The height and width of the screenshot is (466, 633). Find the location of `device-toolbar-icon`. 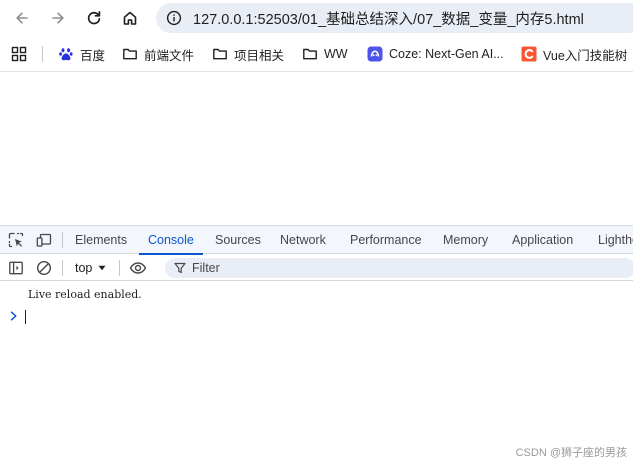

device-toolbar-icon is located at coordinates (44, 240).